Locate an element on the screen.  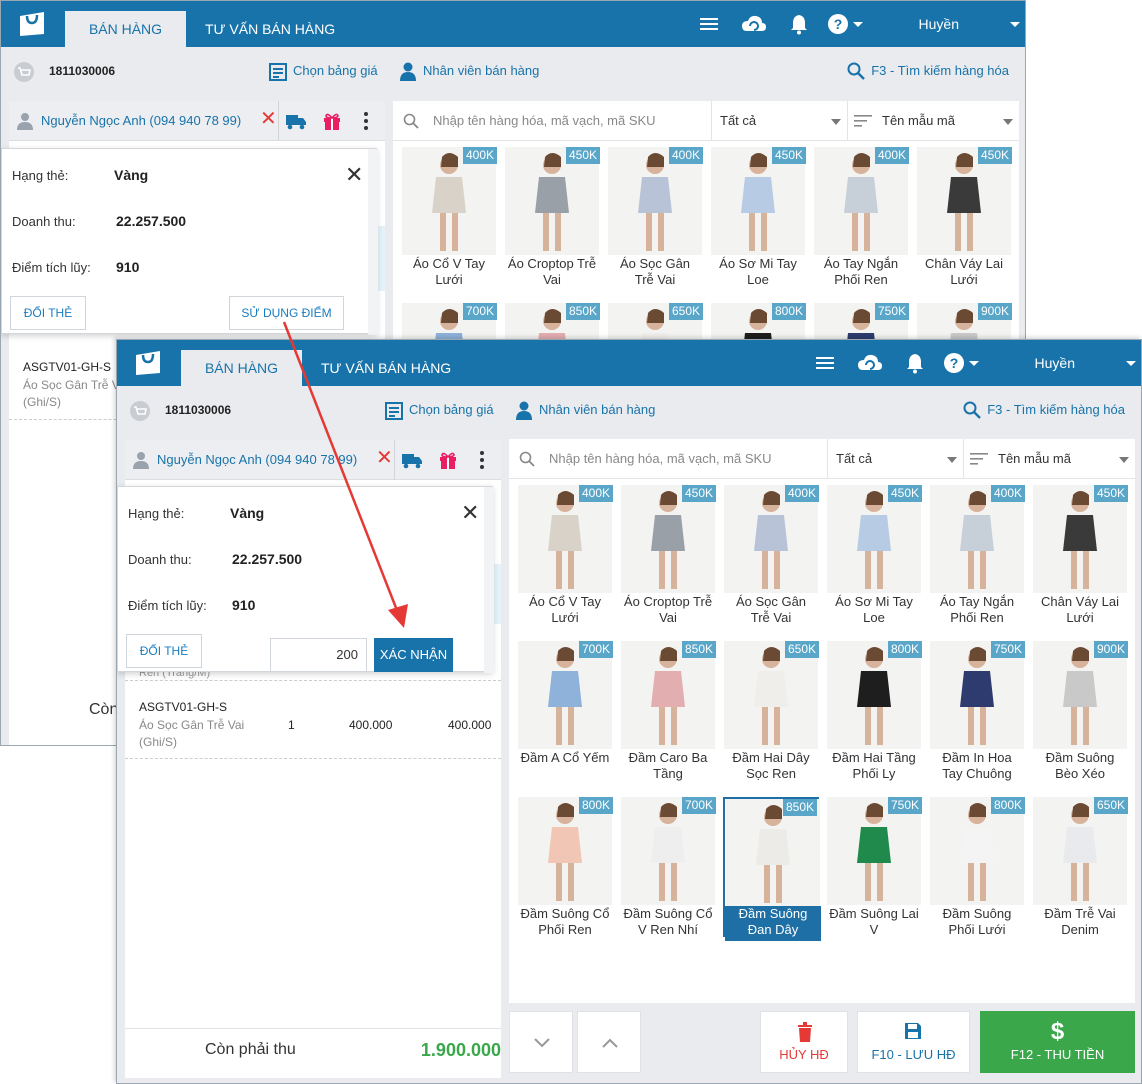
product-card: 800K Đầm Hai TầngPhối Ly is located at coordinates (874, 711).